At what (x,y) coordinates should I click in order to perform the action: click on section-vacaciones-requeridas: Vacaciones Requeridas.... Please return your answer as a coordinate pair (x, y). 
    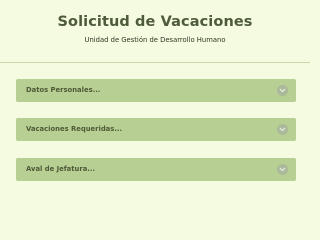
    Looking at the image, I should click on (156, 129).